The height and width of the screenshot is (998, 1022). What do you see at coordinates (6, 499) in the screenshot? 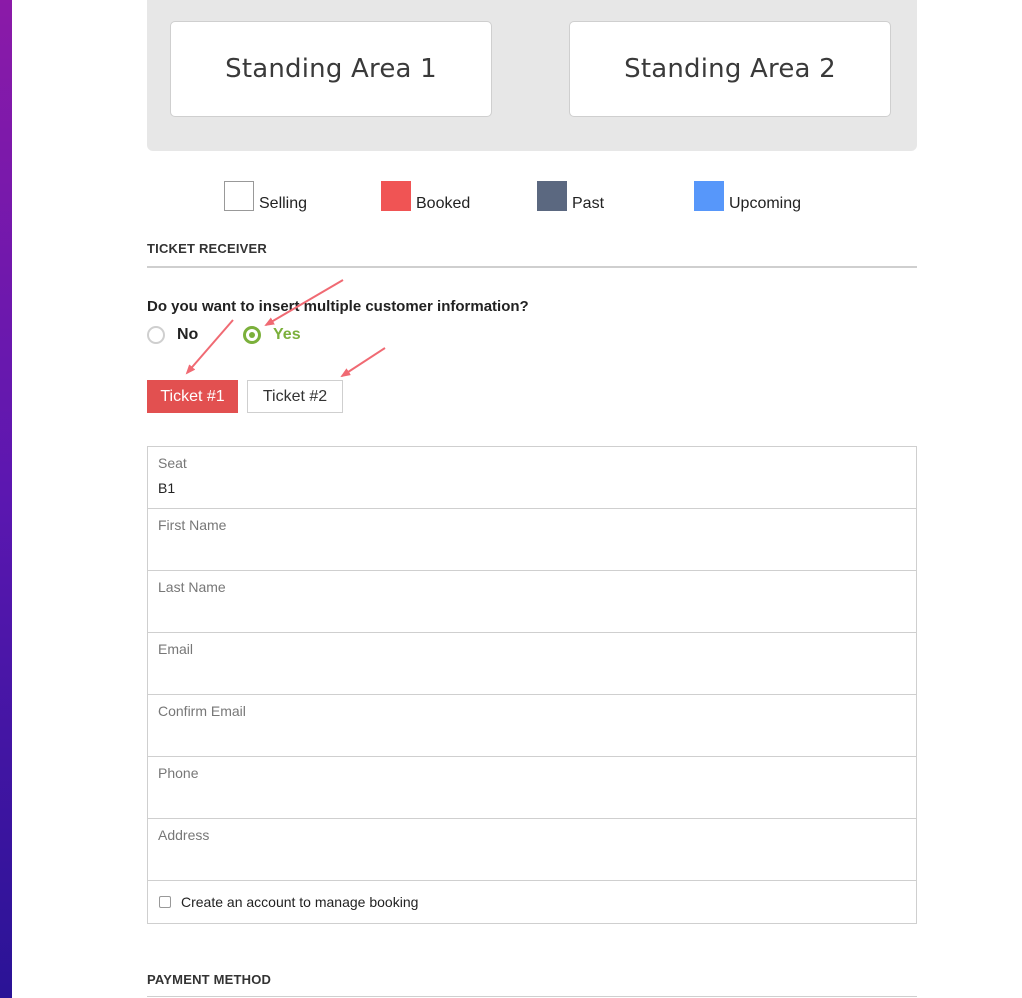
I see `side-gradient-strip` at bounding box center [6, 499].